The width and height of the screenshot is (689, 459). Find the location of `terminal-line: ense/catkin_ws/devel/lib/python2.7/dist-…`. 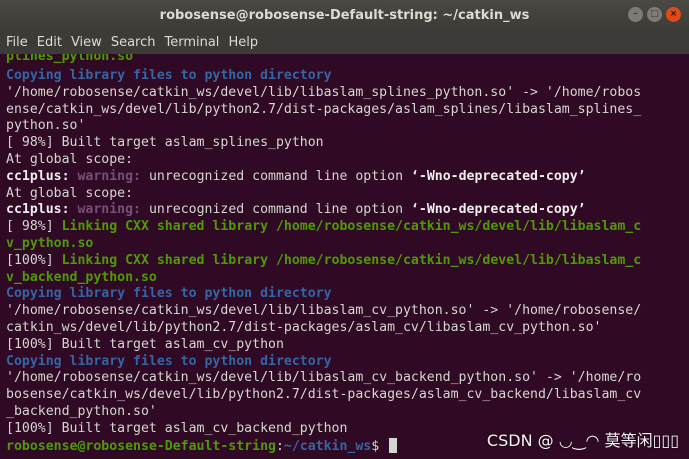

terminal-line: ense/catkin_ws/devel/lib/python2.7/dist-… is located at coordinates (347, 110).